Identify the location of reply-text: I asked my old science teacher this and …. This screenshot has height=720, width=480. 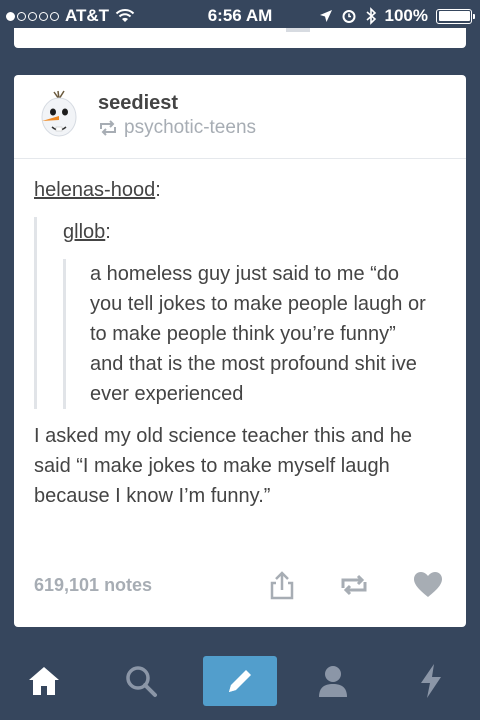
(223, 466).